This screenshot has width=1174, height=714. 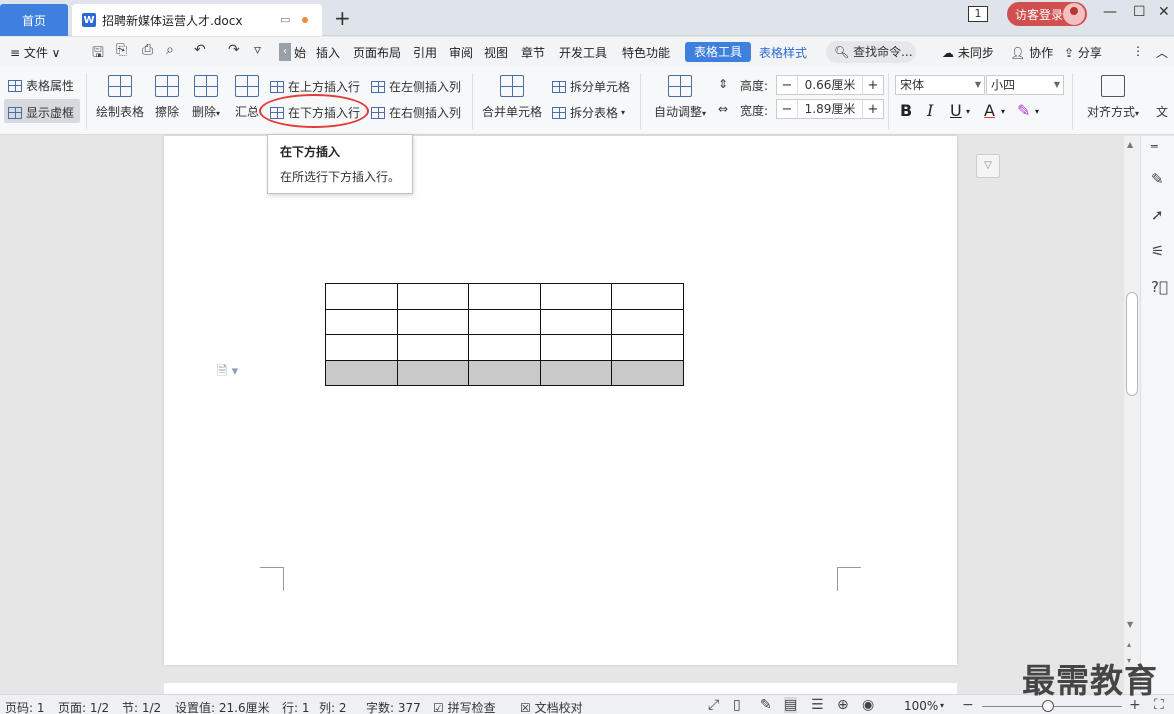 What do you see at coordinates (300, 52) in the screenshot?
I see `tab-start: 始` at bounding box center [300, 52].